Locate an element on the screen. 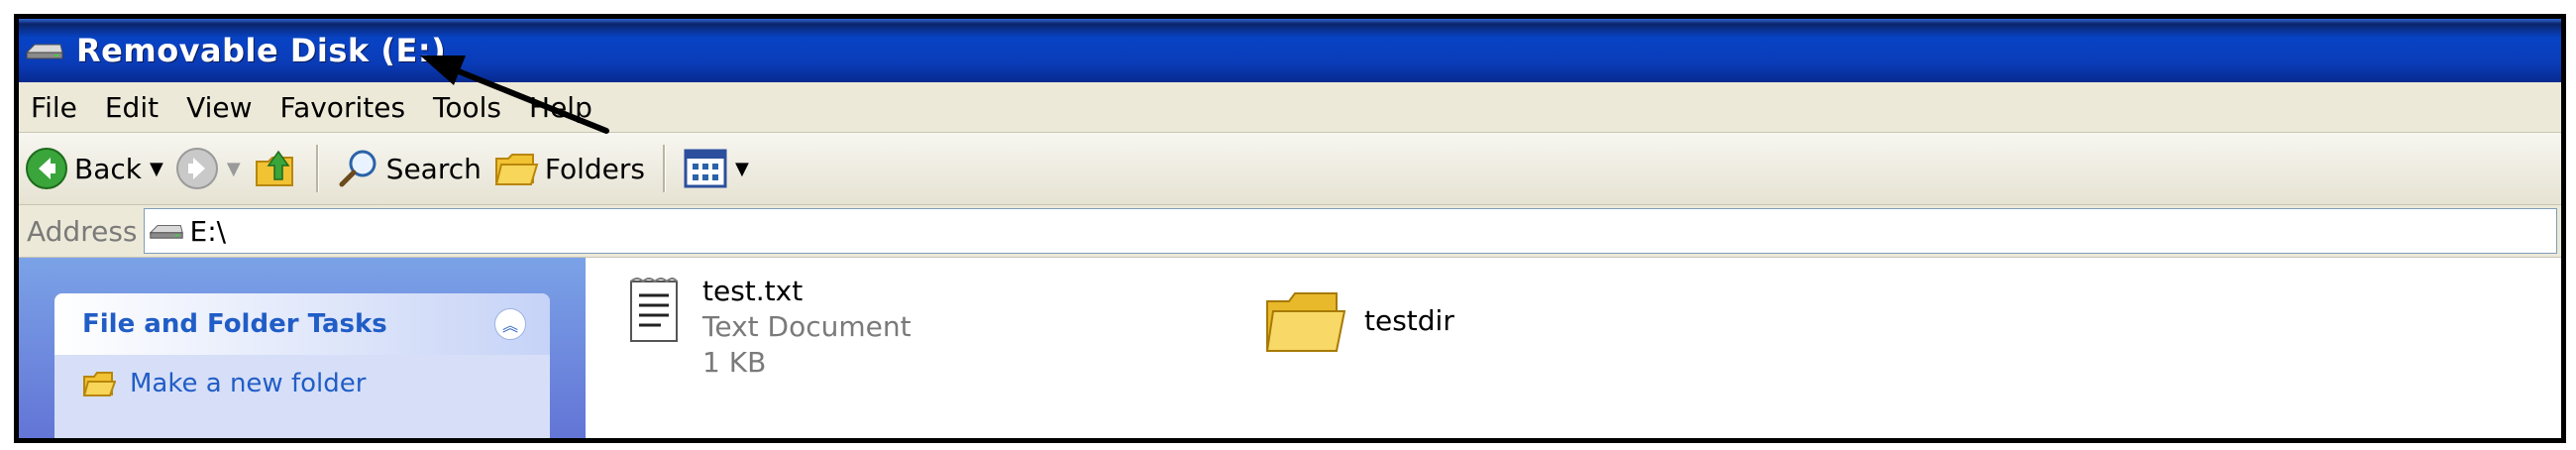 This screenshot has width=2576, height=450. annotation-arrow is located at coordinates (514, 95).